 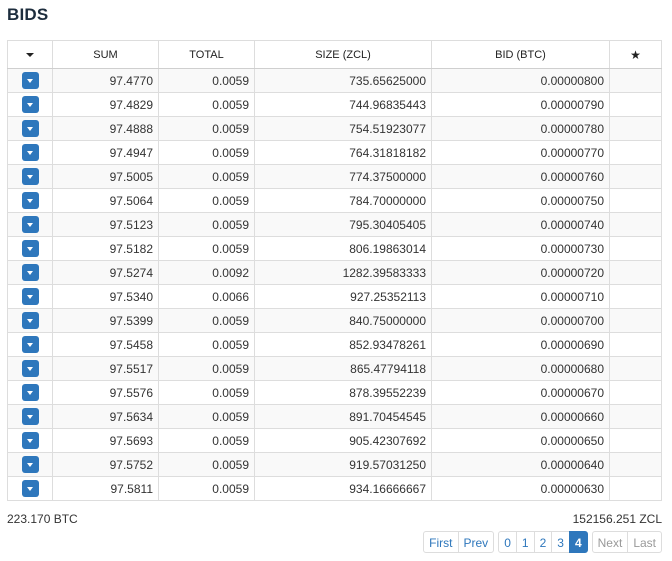 I want to click on total-zcl: 152156.251 ZCL, so click(x=617, y=519).